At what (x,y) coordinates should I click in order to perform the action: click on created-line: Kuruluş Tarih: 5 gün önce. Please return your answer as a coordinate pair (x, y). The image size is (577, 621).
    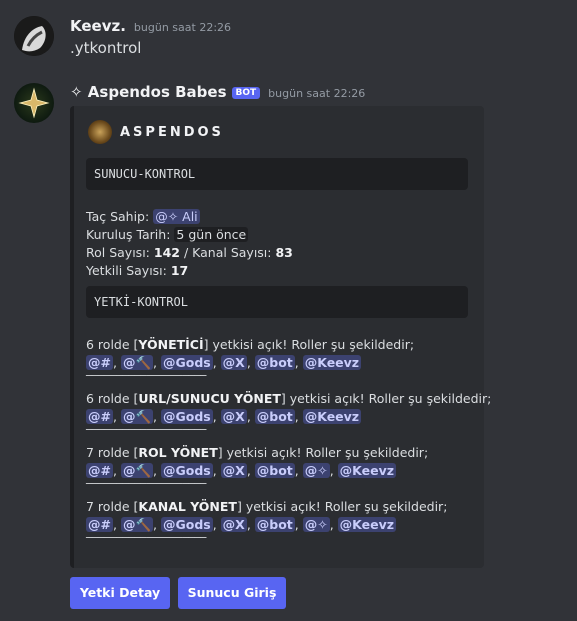
    Looking at the image, I should click on (167, 234).